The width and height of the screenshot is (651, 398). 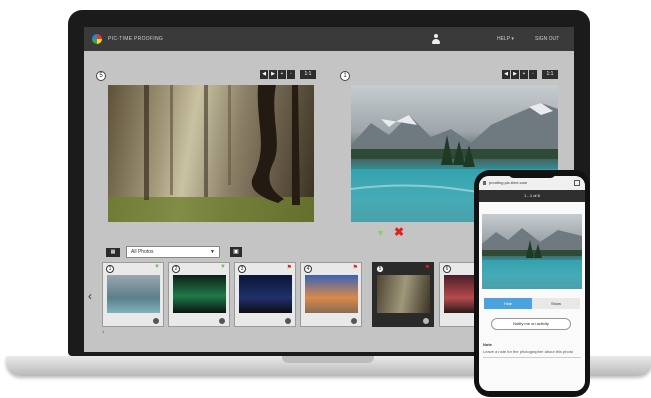 I want to click on filmstrip-prev-arrow-icon: ‹, so click(x=90, y=296).